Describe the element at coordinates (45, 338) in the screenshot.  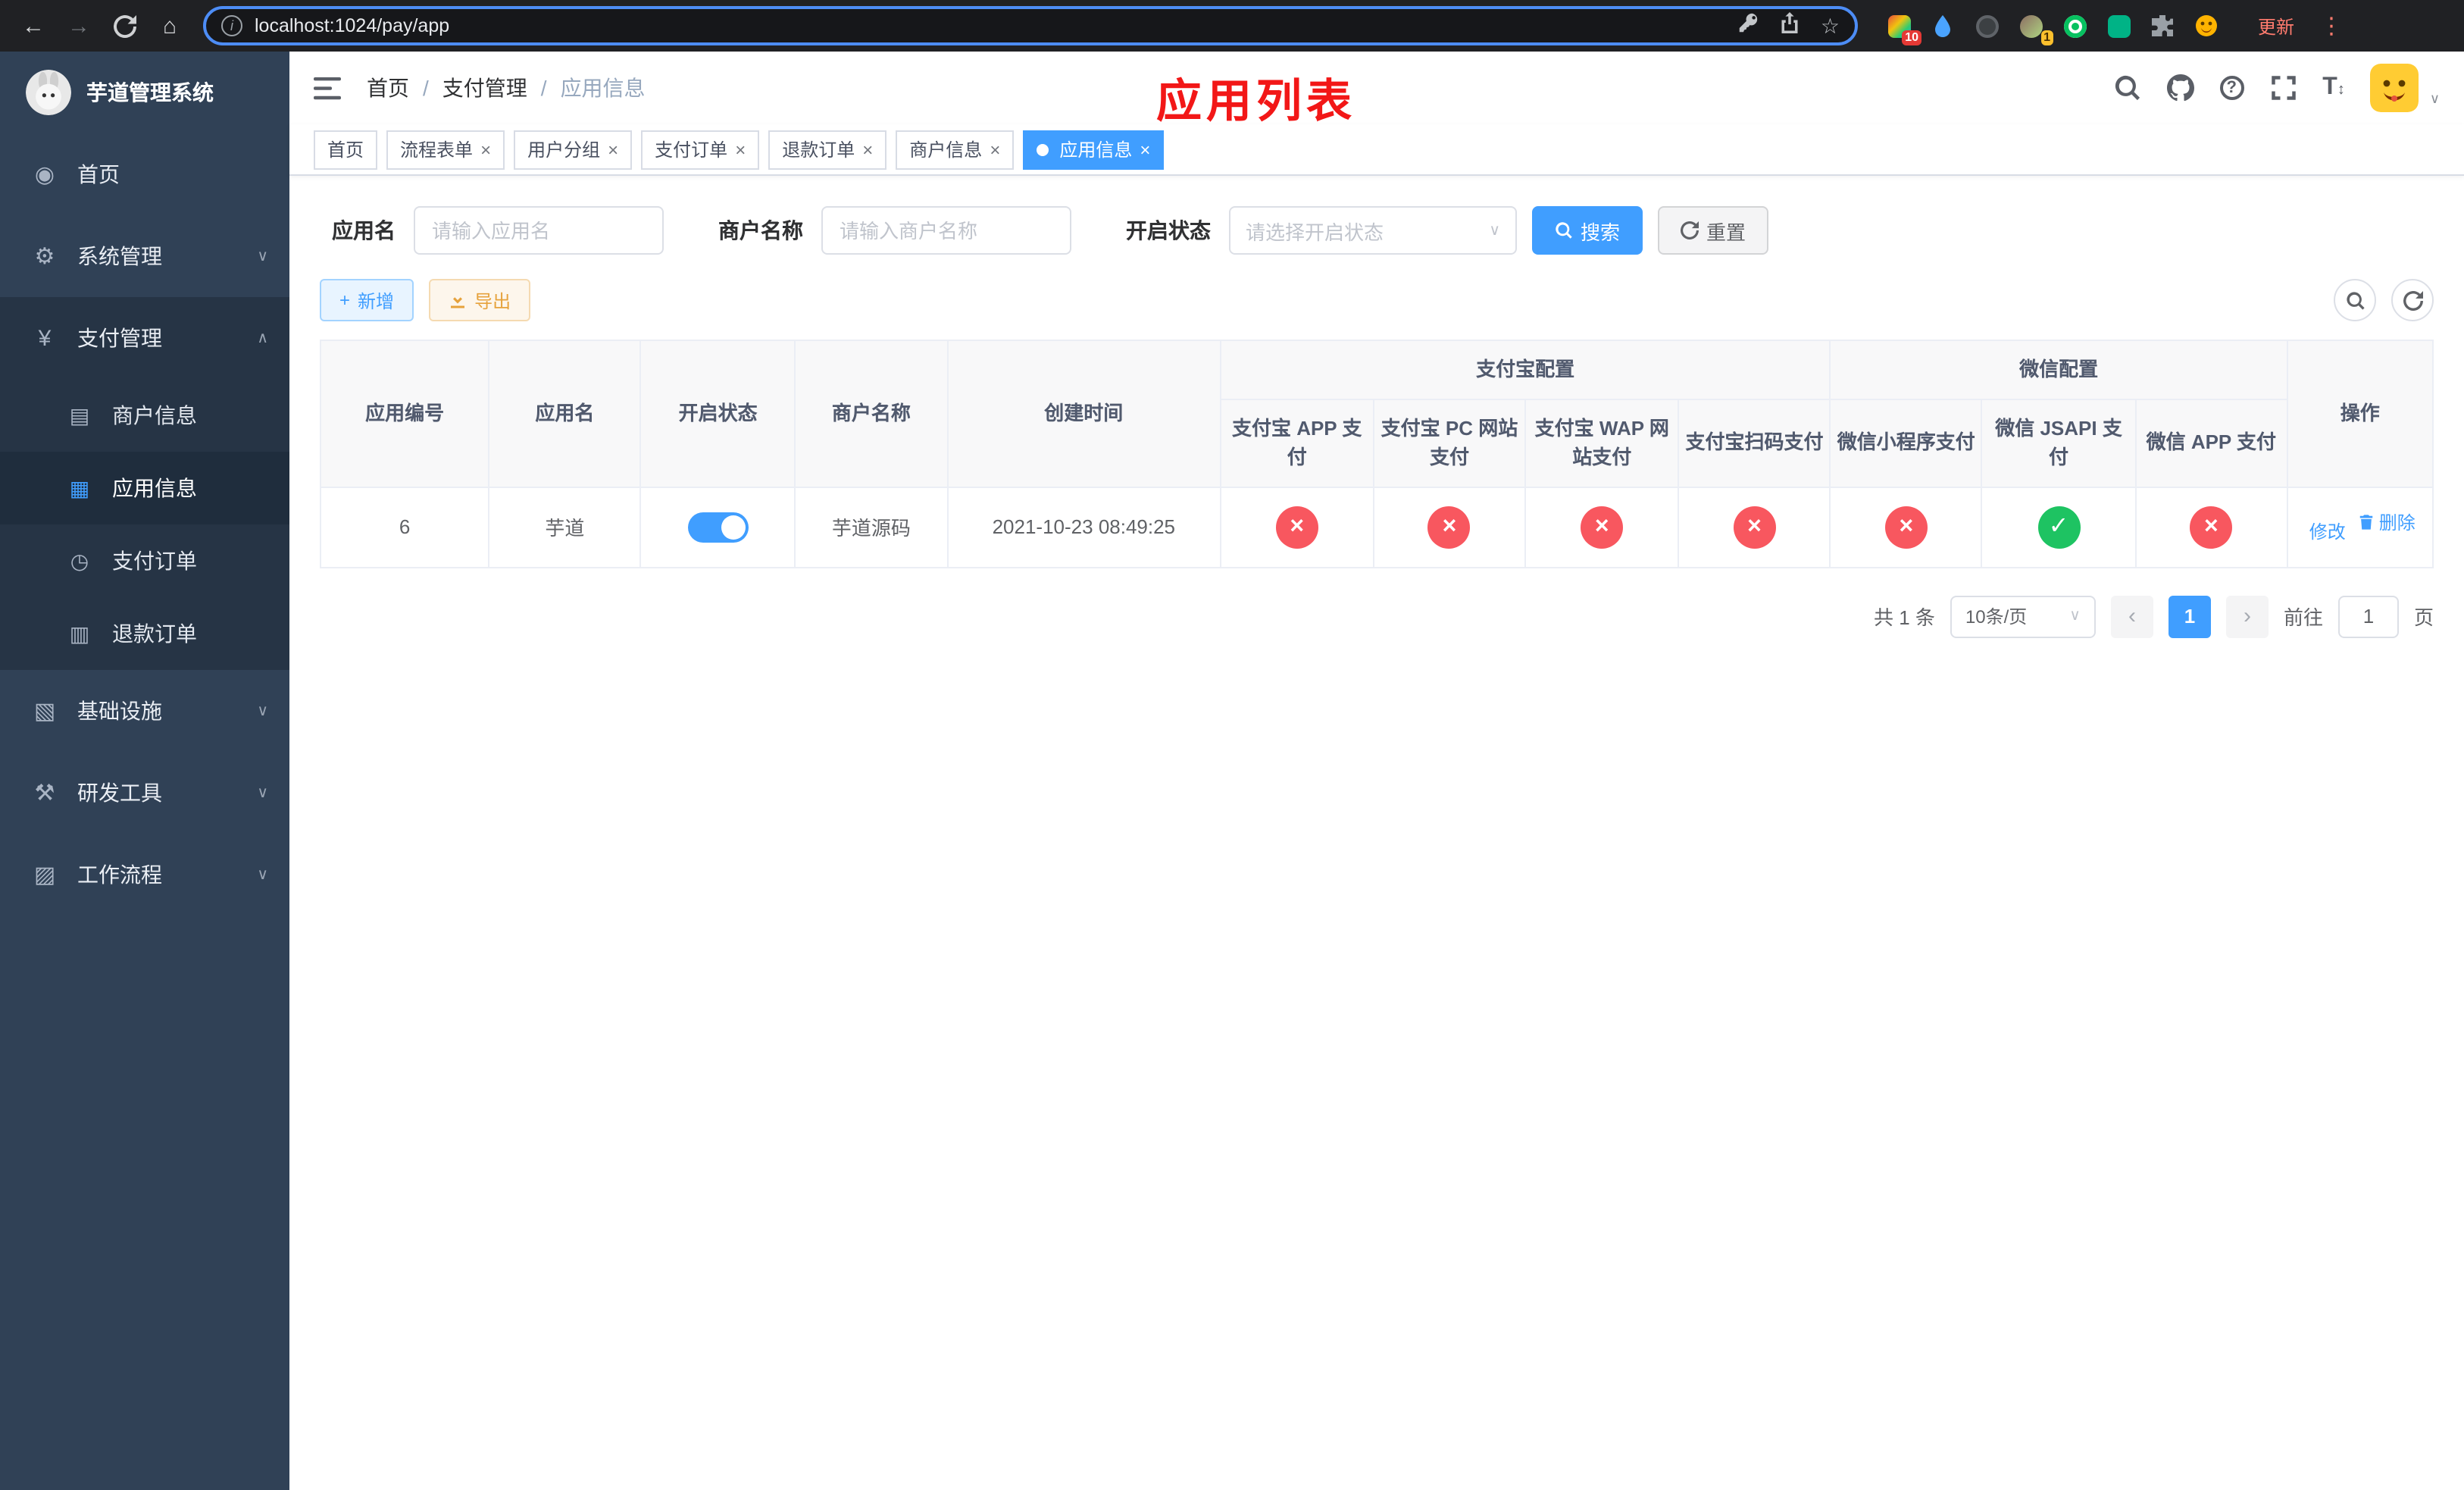
I see `yen-icon: ¥` at that location.